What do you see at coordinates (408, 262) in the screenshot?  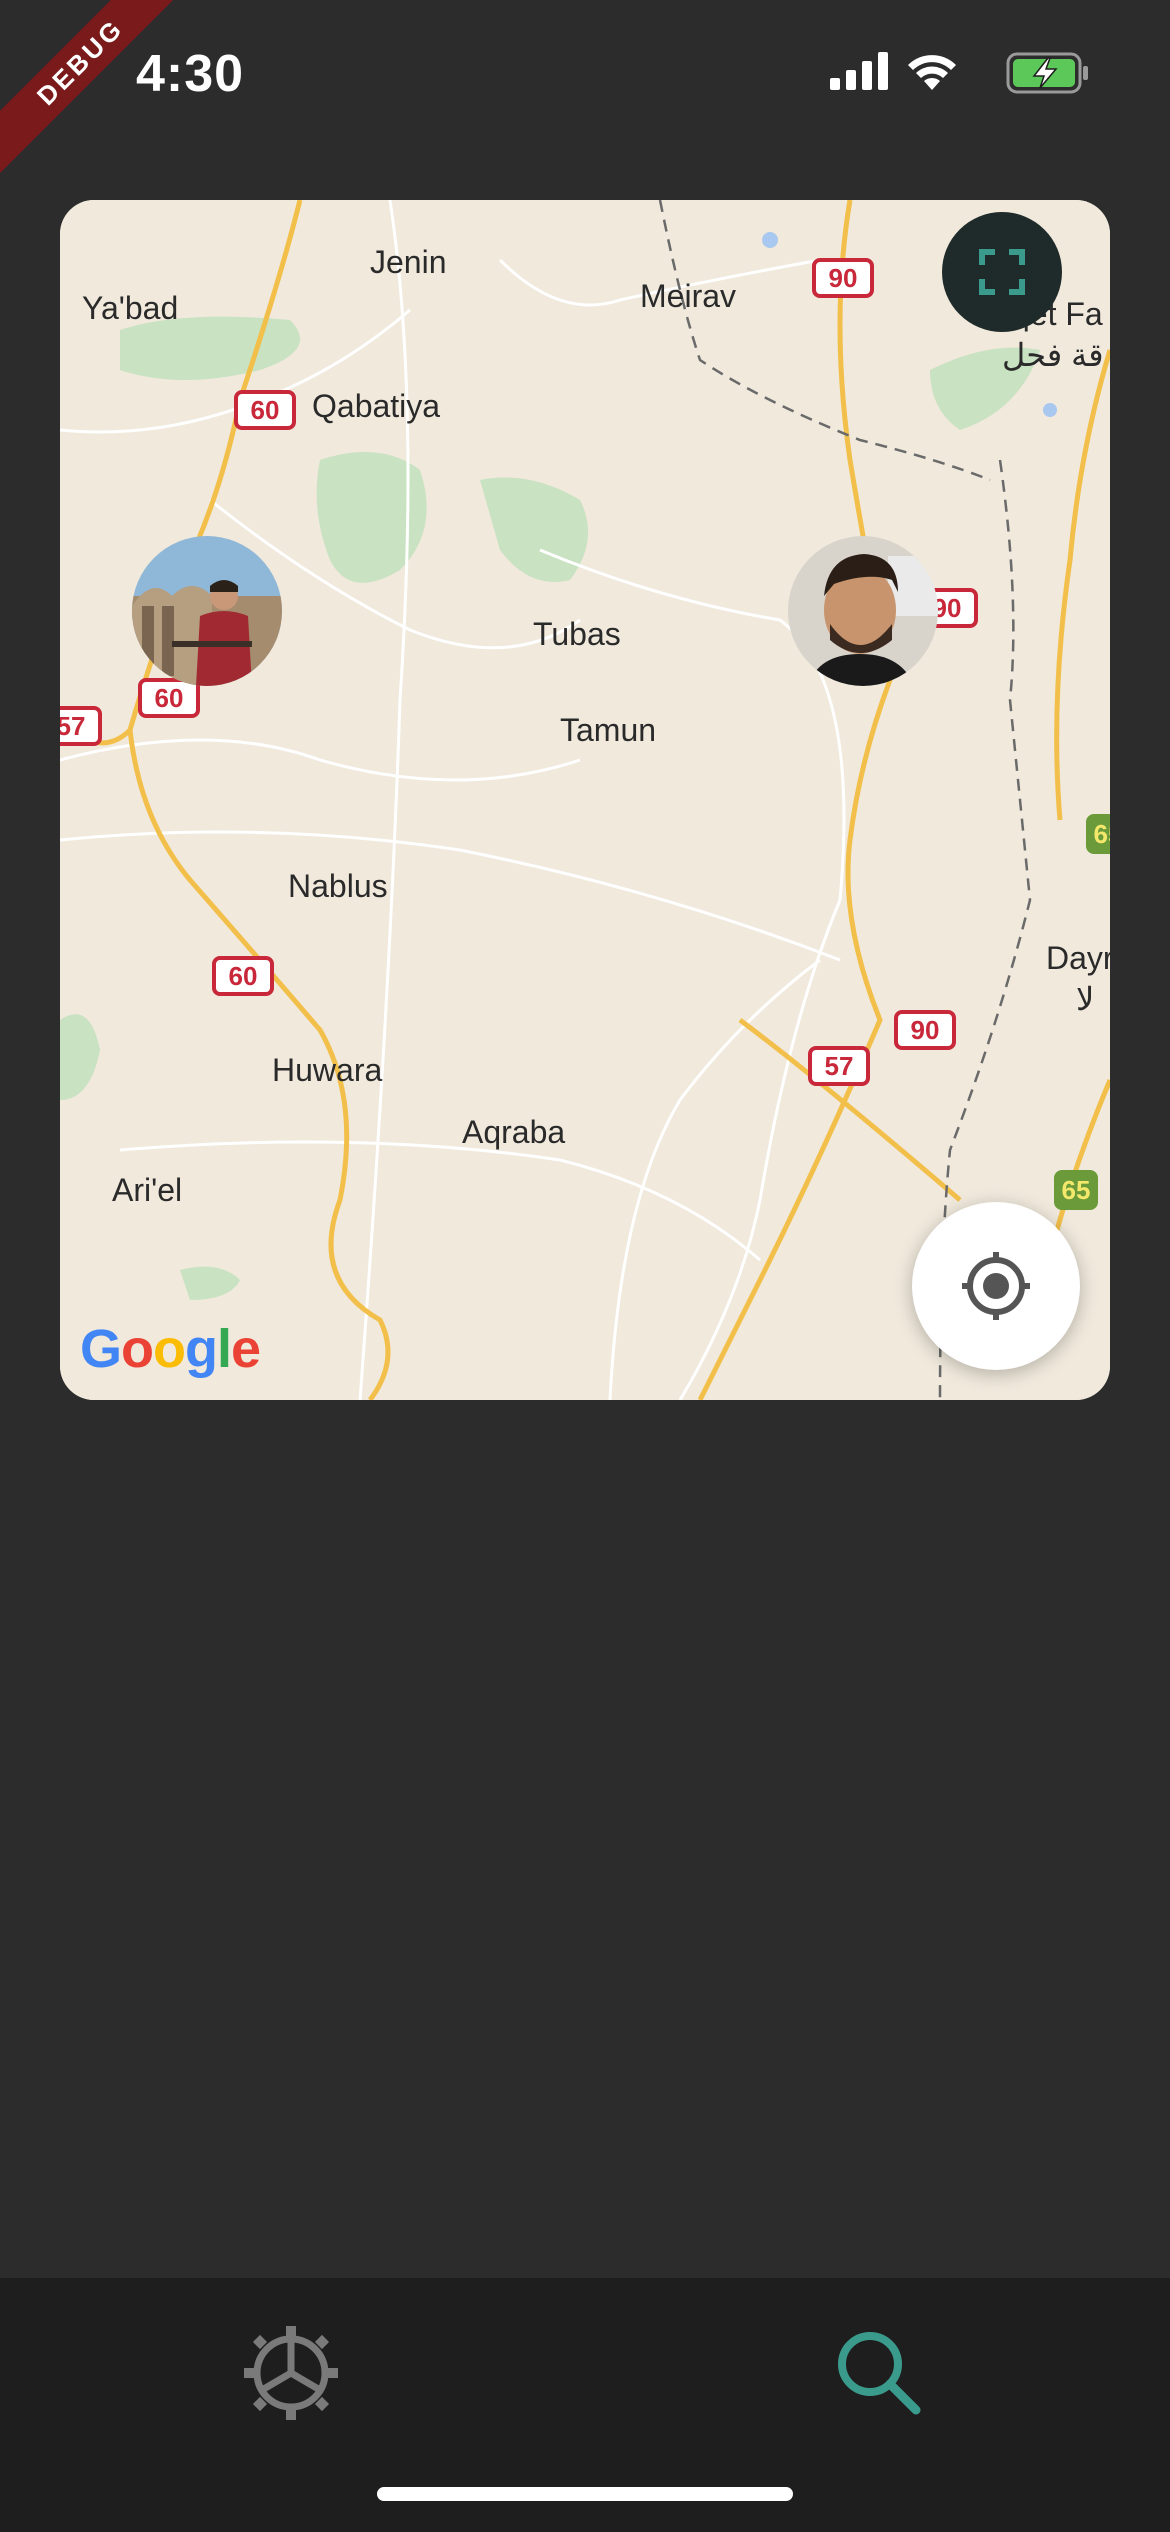 I see `map-label-jenin: Jenin` at bounding box center [408, 262].